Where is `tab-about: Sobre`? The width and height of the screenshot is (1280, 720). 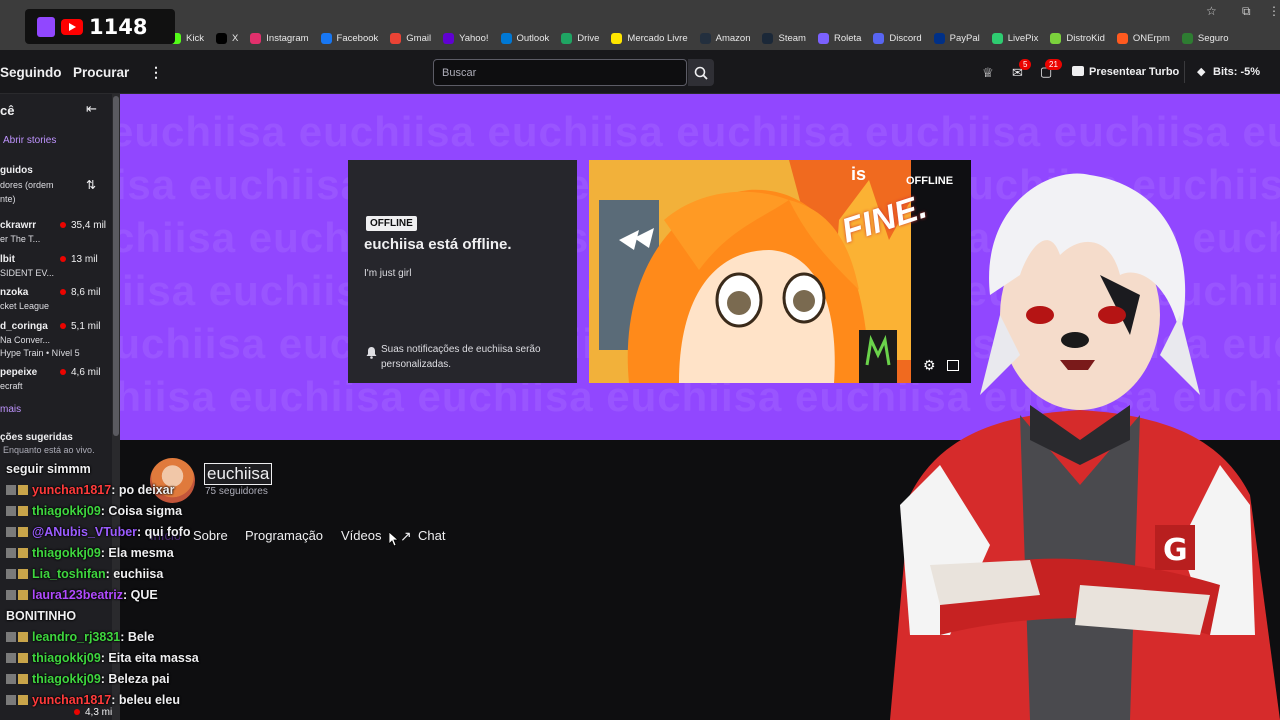
tab-about: Sobre is located at coordinates (210, 535).